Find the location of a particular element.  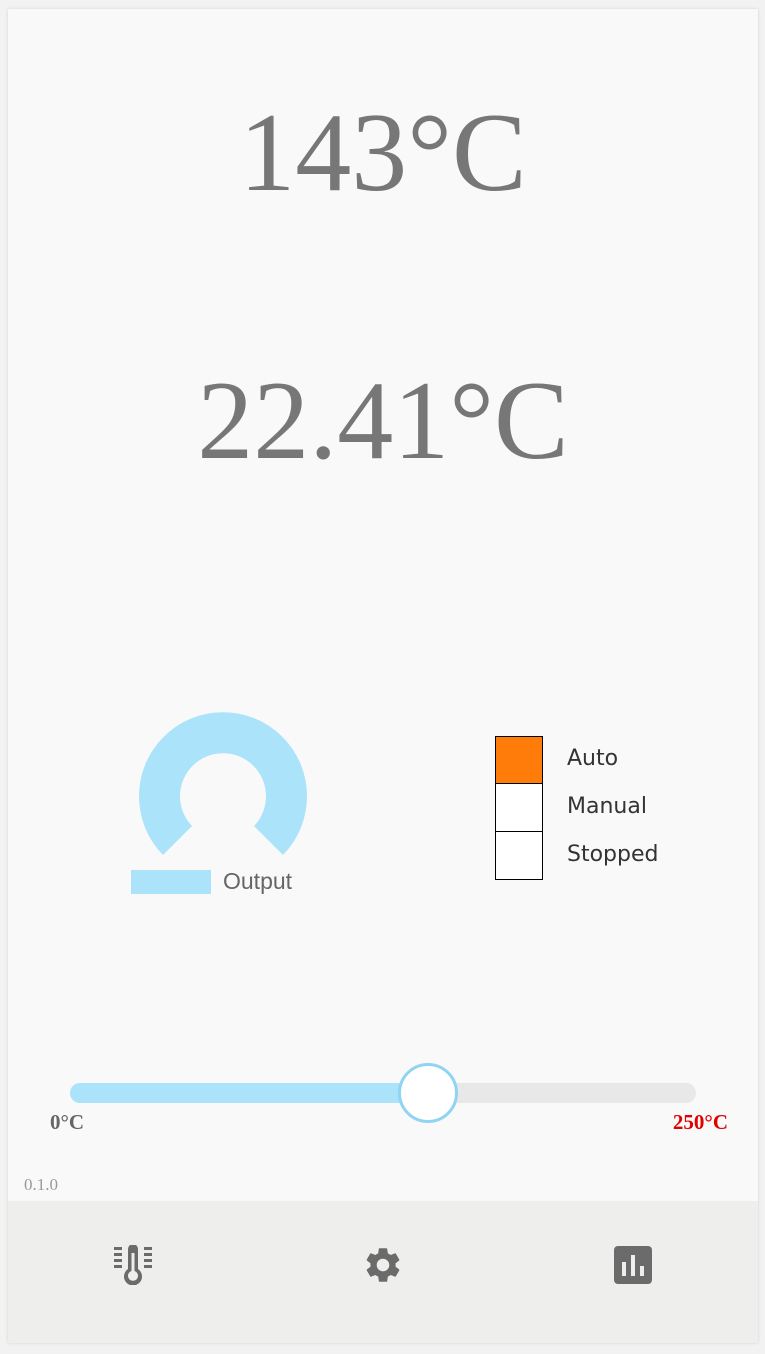

current-temperature: 22.41°C is located at coordinates (383, 421).